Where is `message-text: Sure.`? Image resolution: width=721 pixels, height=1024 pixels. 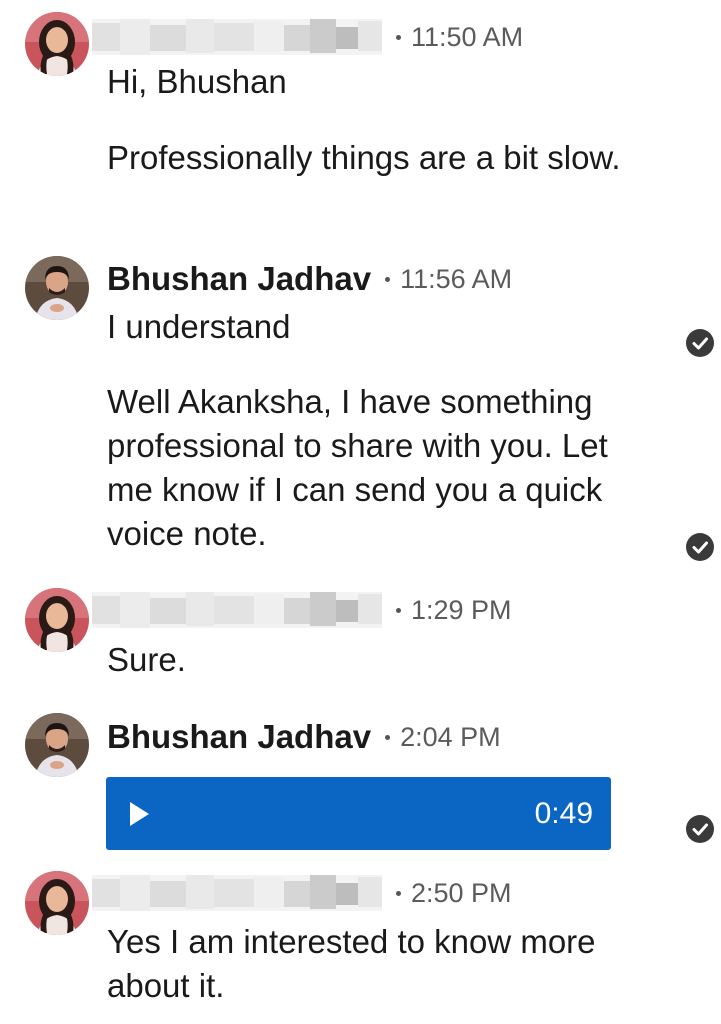 message-text: Sure. is located at coordinates (146, 659).